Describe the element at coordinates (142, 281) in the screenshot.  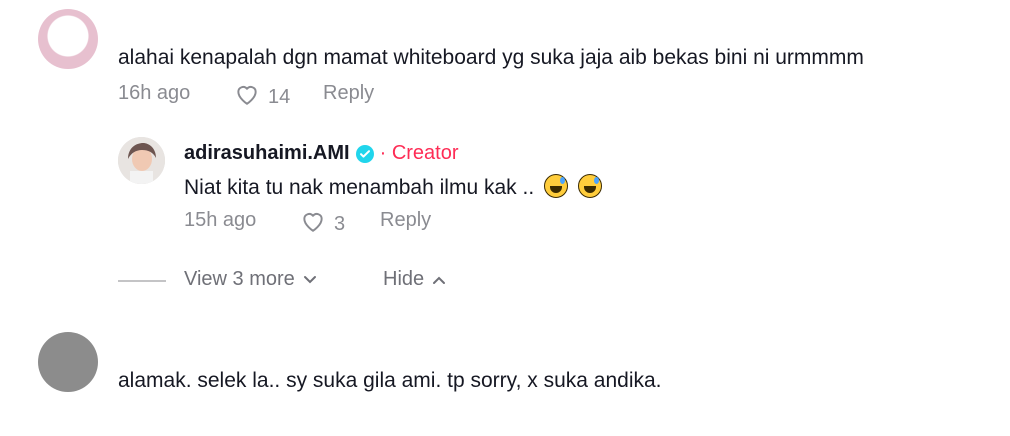
I see `thread-divider` at that location.